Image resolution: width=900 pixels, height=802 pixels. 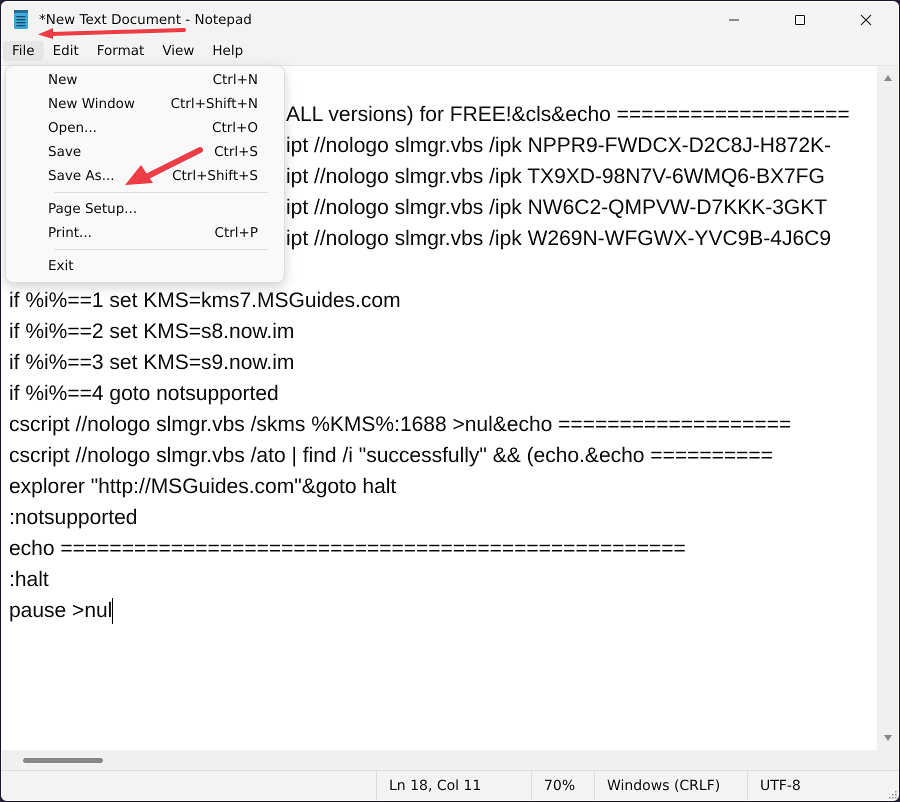 What do you see at coordinates (145, 128) in the screenshot?
I see `menu-item: Open... Ctrl+O` at bounding box center [145, 128].